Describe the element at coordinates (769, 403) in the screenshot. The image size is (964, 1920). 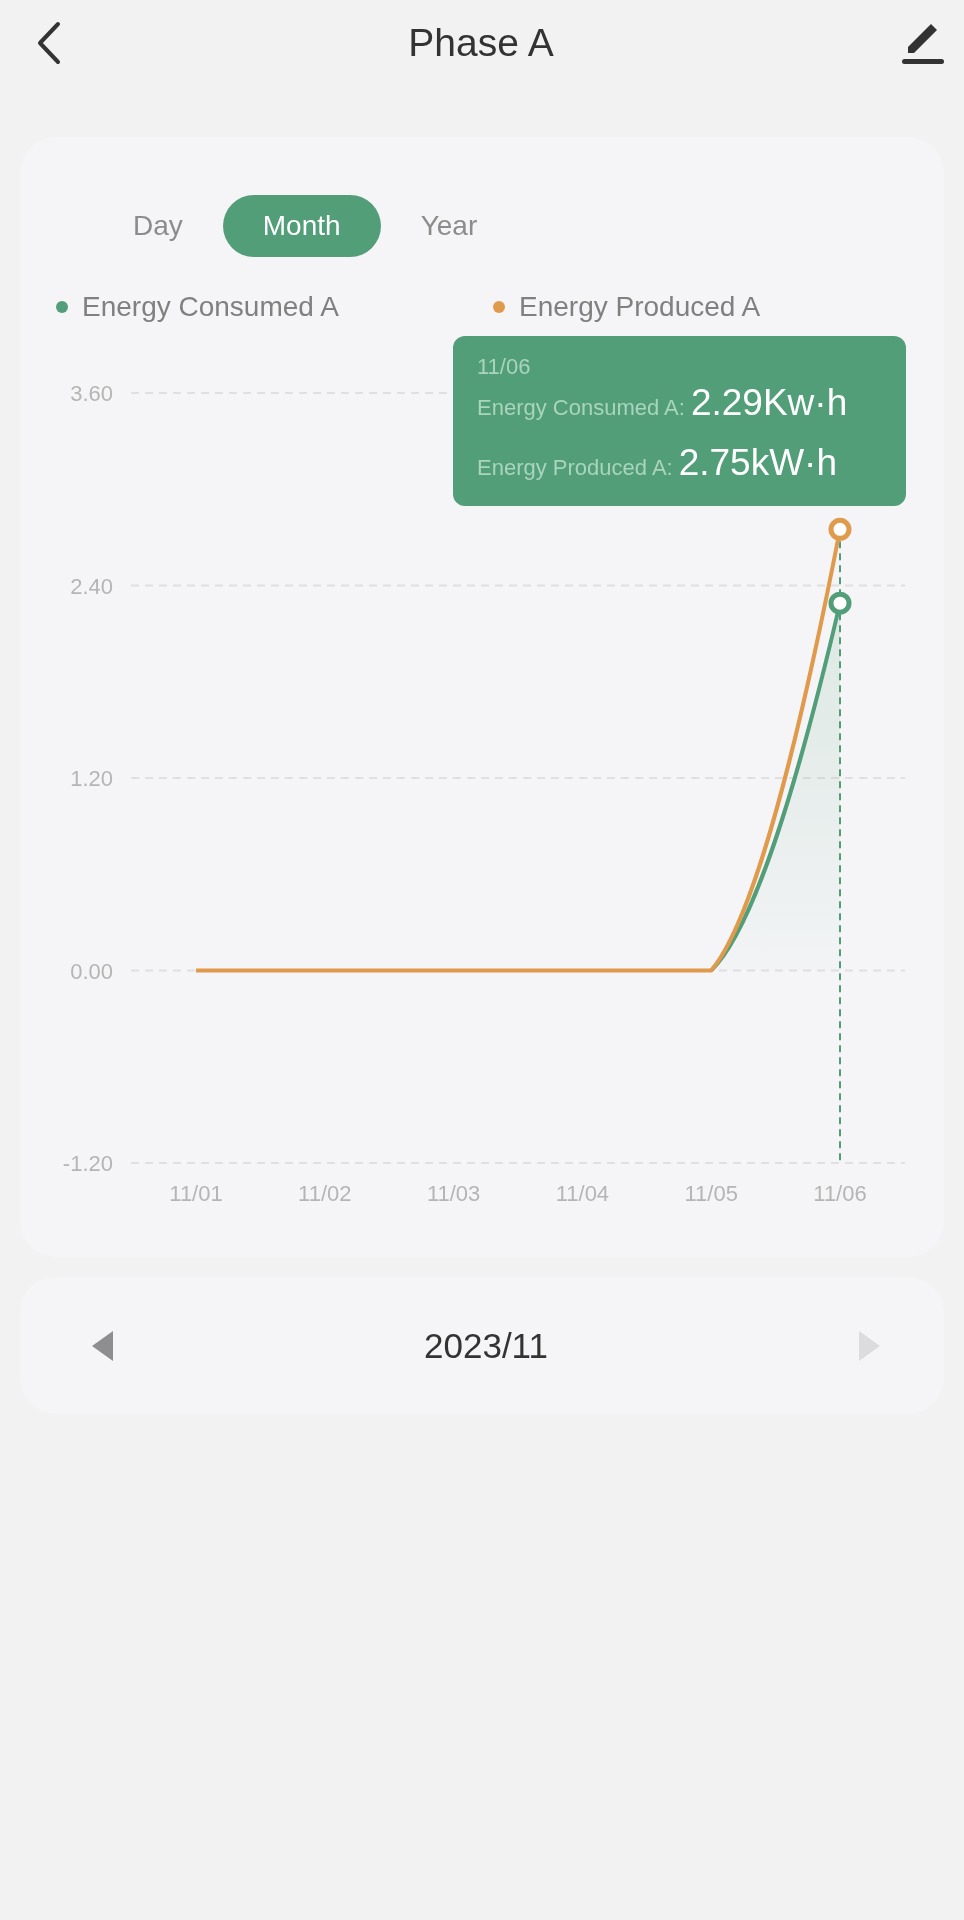
I see `tooltip-value: 2.29Kw·h` at that location.